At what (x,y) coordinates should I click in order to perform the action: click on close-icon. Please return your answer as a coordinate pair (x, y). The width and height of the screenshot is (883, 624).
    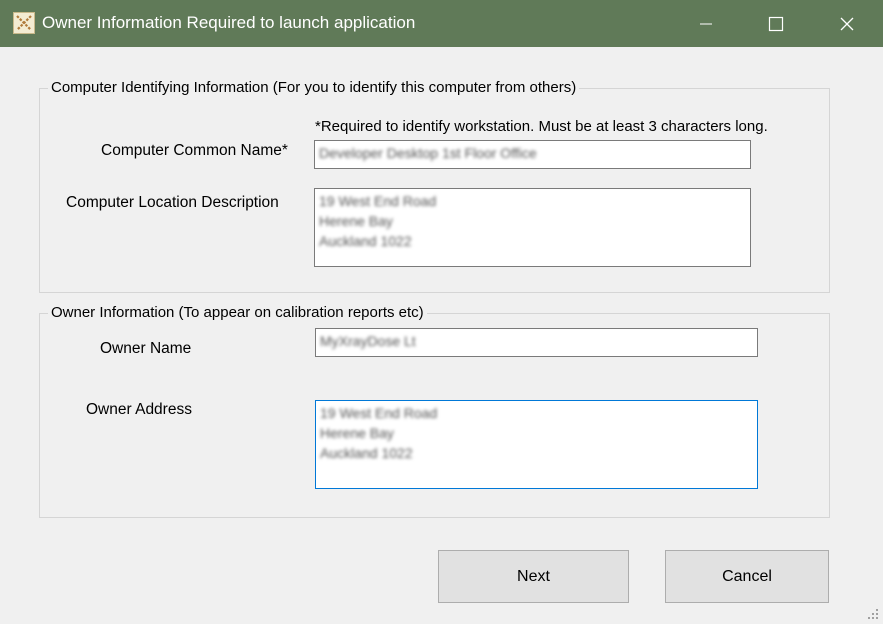
    Looking at the image, I should click on (847, 23).